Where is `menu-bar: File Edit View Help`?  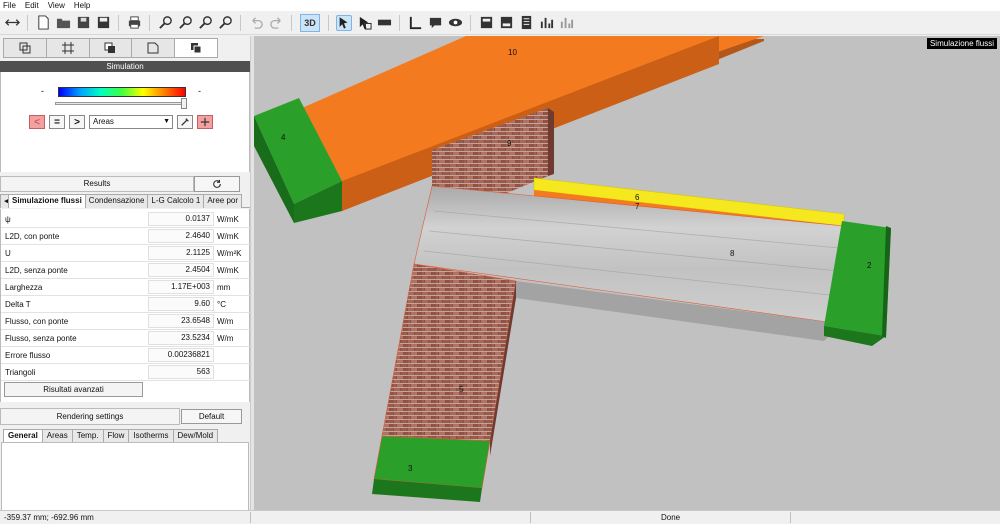
menu-bar: File Edit View Help is located at coordinates (500, 5).